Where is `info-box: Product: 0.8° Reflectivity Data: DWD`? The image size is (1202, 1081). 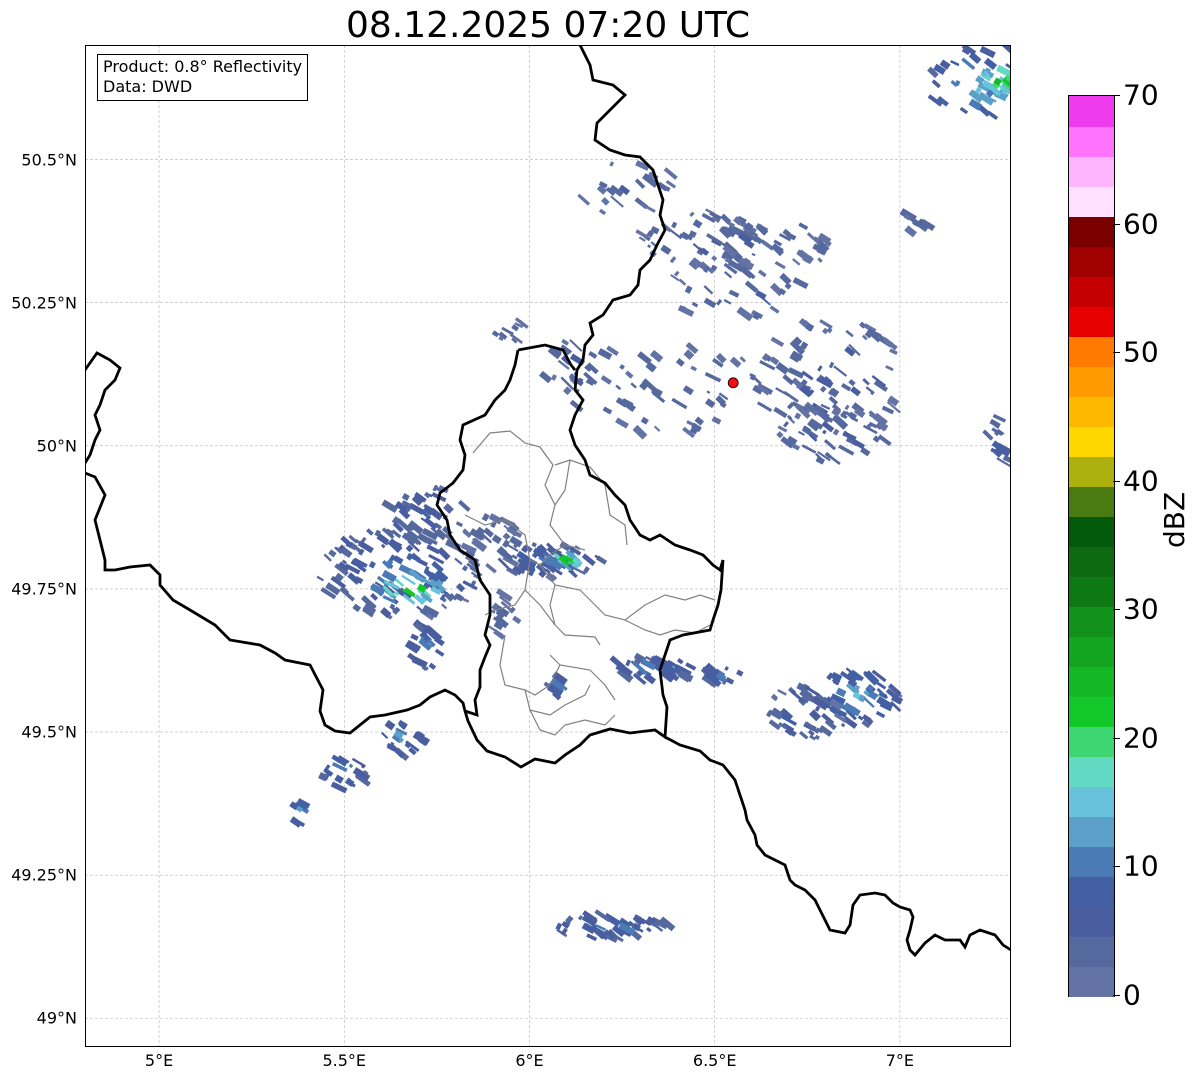 info-box: Product: 0.8° Reflectivity Data: DWD is located at coordinates (203, 77).